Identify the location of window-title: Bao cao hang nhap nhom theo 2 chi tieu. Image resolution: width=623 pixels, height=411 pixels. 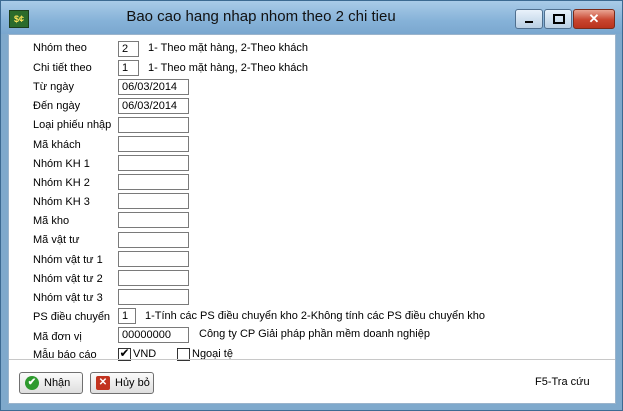
(261, 16).